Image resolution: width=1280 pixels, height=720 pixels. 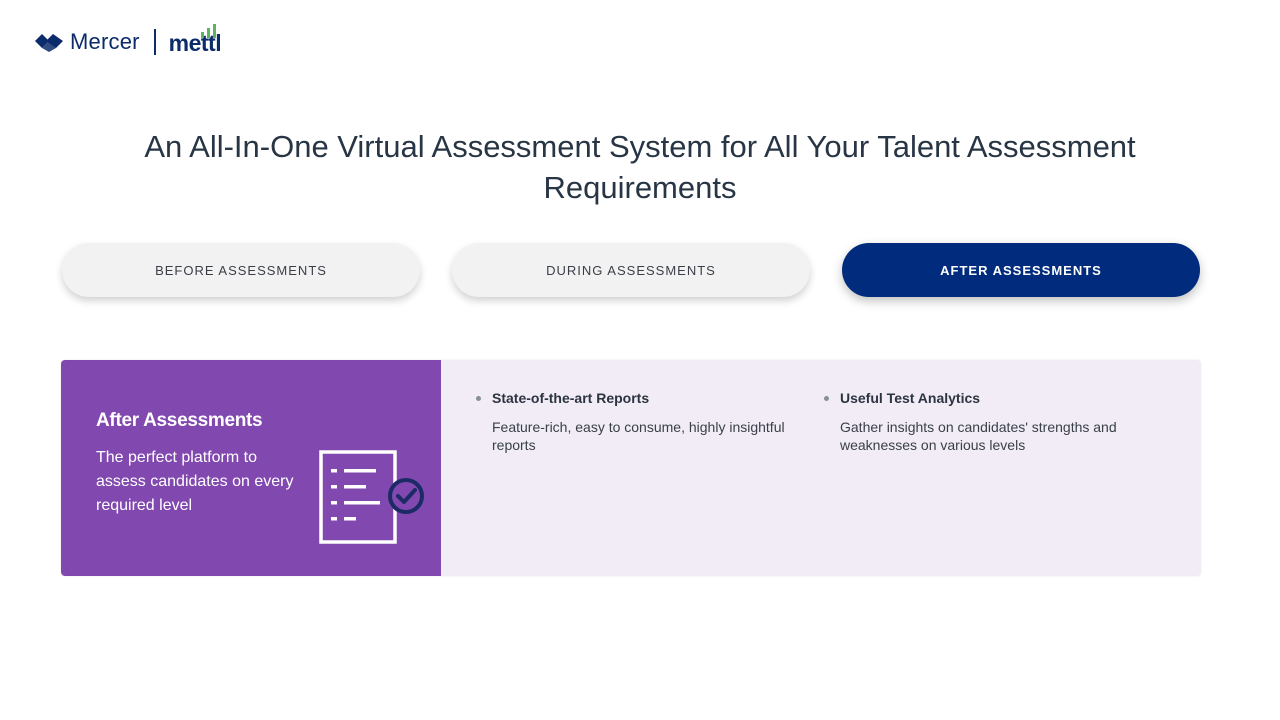 What do you see at coordinates (209, 31) in the screenshot?
I see `mettl-bars-icon` at bounding box center [209, 31].